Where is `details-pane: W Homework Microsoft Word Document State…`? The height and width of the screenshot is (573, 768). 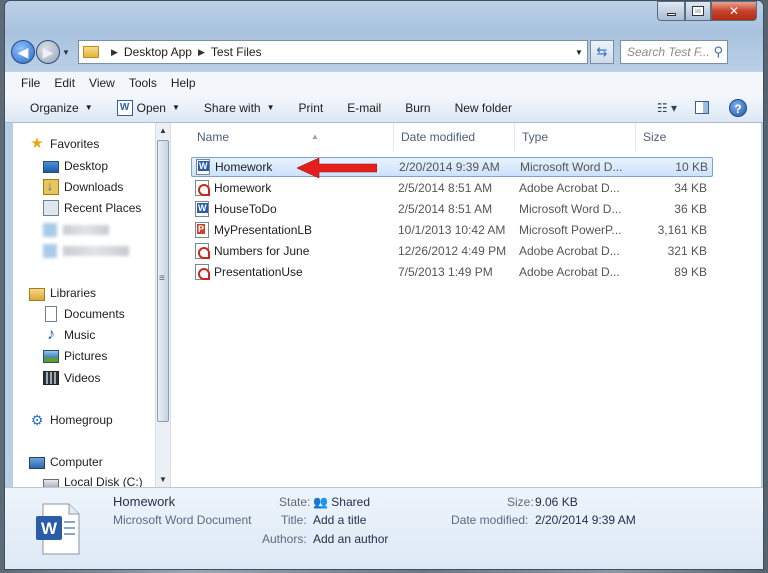
details-pane: W Homework Microsoft Word Document State… is located at coordinates (384, 528).